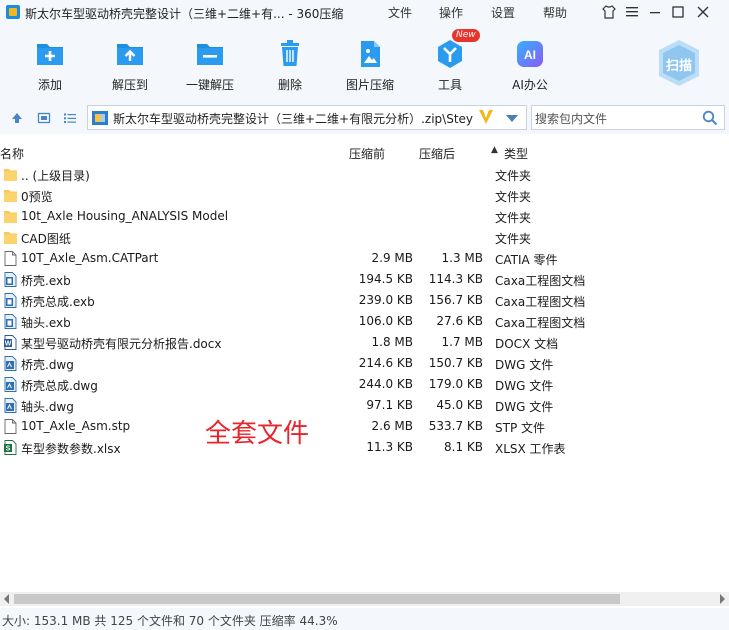 The height and width of the screenshot is (630, 729). Describe the element at coordinates (364, 447) in the screenshot. I see `file-row: S 车型参数参数.xlsx 11.3 KB 8.1 KB XLSX 工作表` at that location.